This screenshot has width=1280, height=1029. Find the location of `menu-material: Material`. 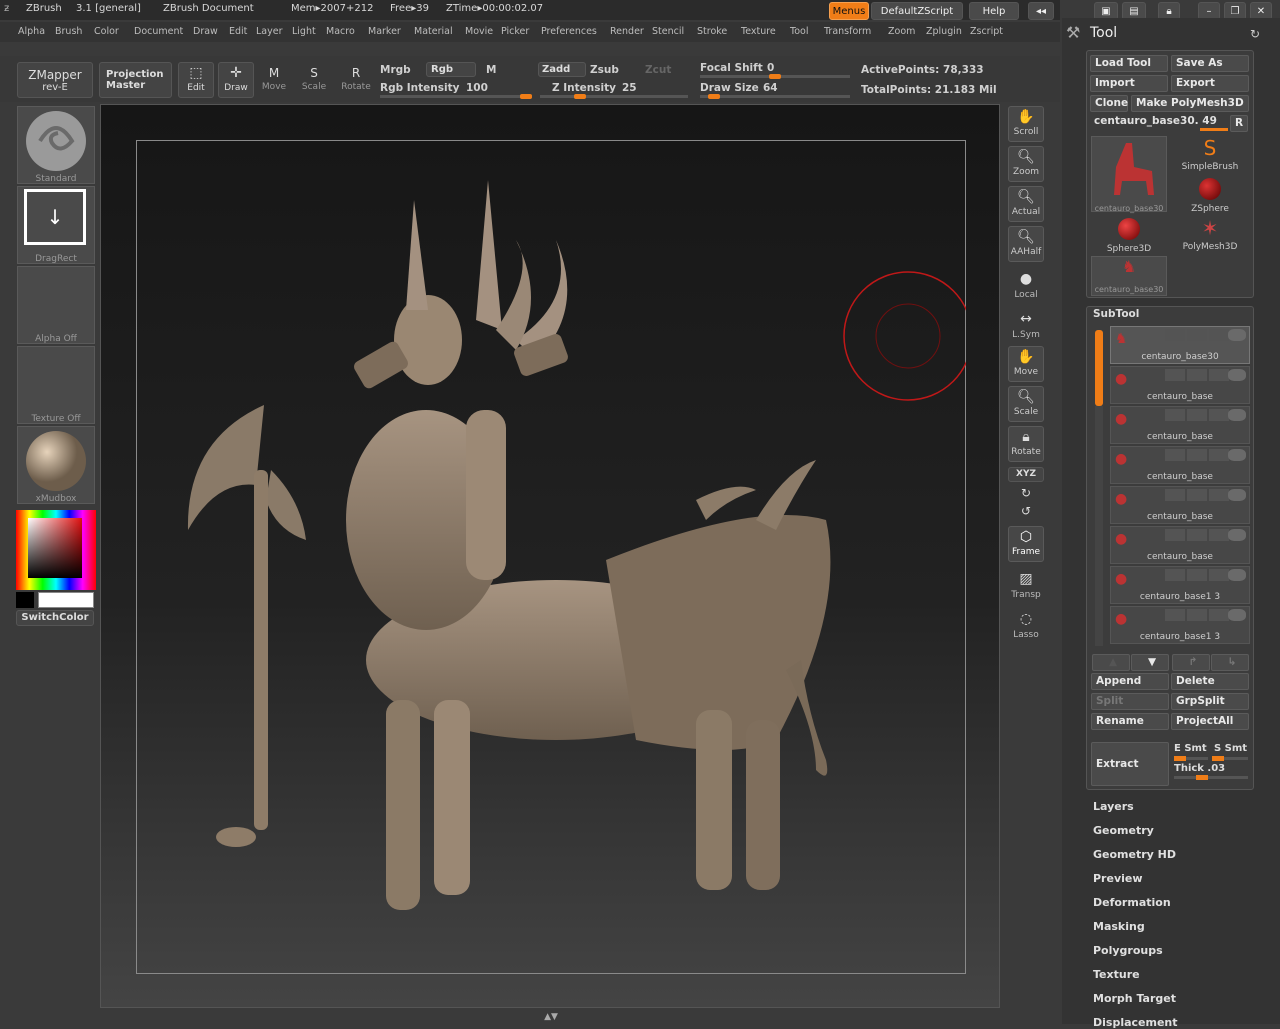

menu-material: Material is located at coordinates (433, 31).